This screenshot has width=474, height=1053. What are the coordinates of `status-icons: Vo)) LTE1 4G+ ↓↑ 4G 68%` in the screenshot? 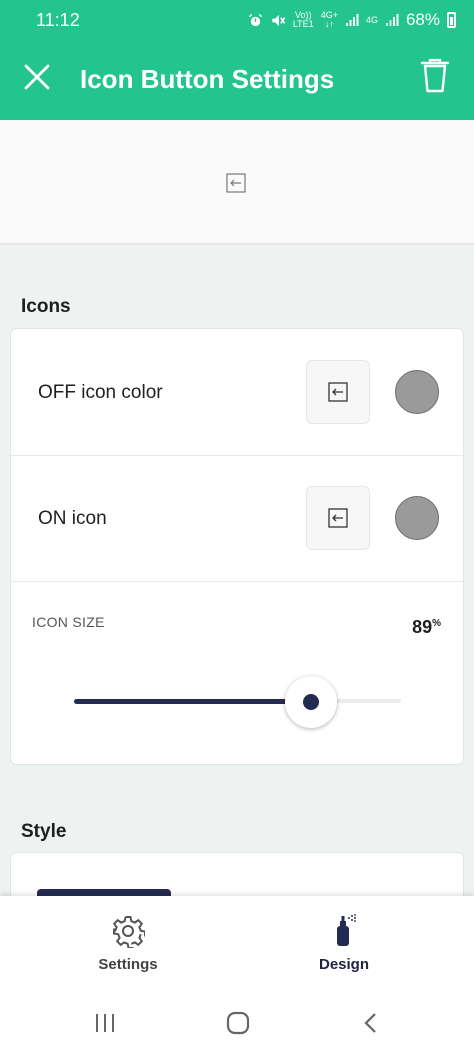 It's located at (352, 20).